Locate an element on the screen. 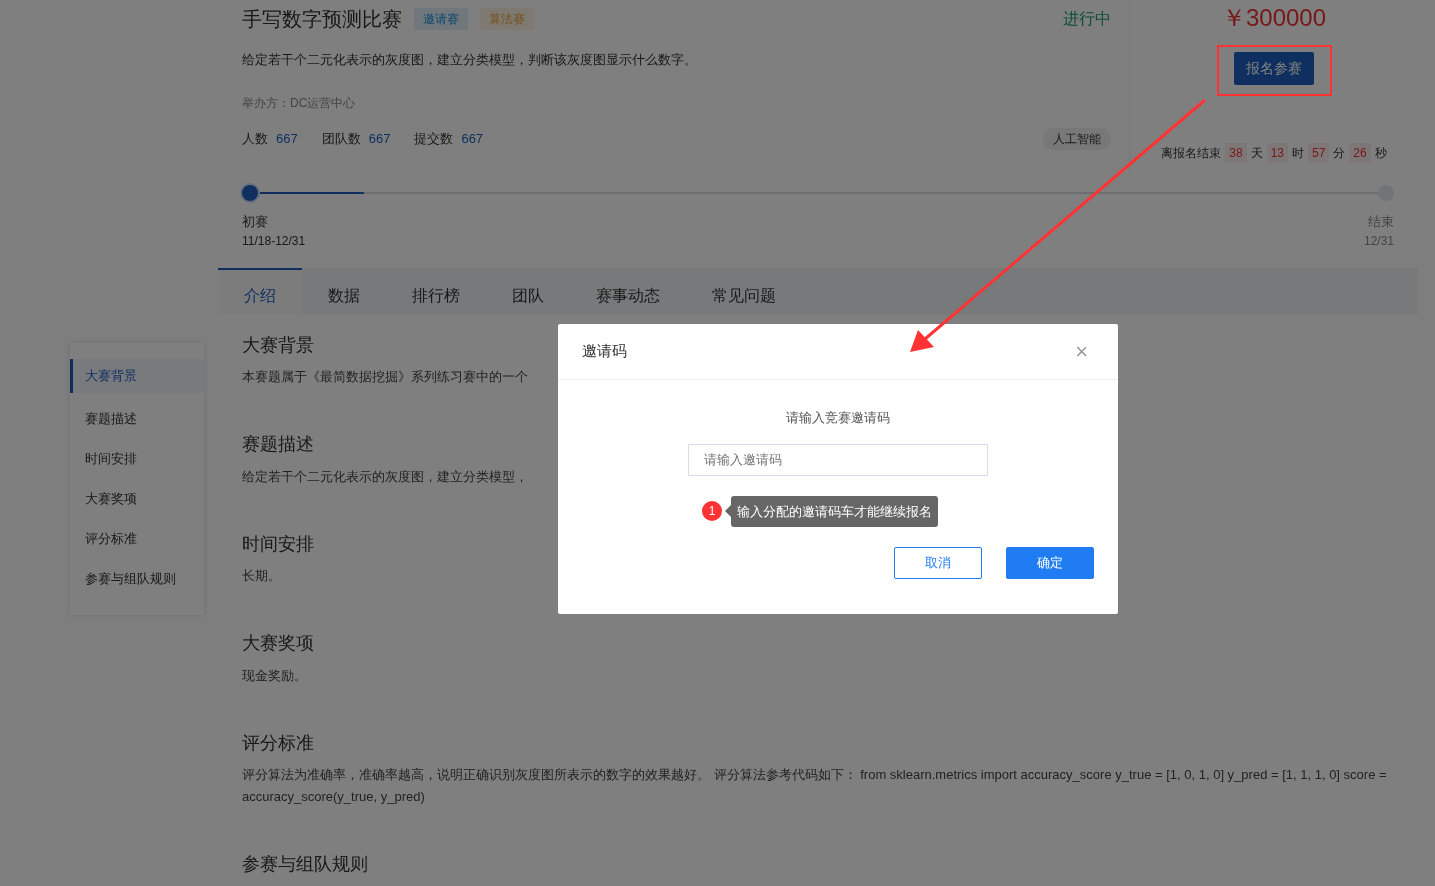 The image size is (1435, 886). category-tag: 人工智能 is located at coordinates (1077, 138).